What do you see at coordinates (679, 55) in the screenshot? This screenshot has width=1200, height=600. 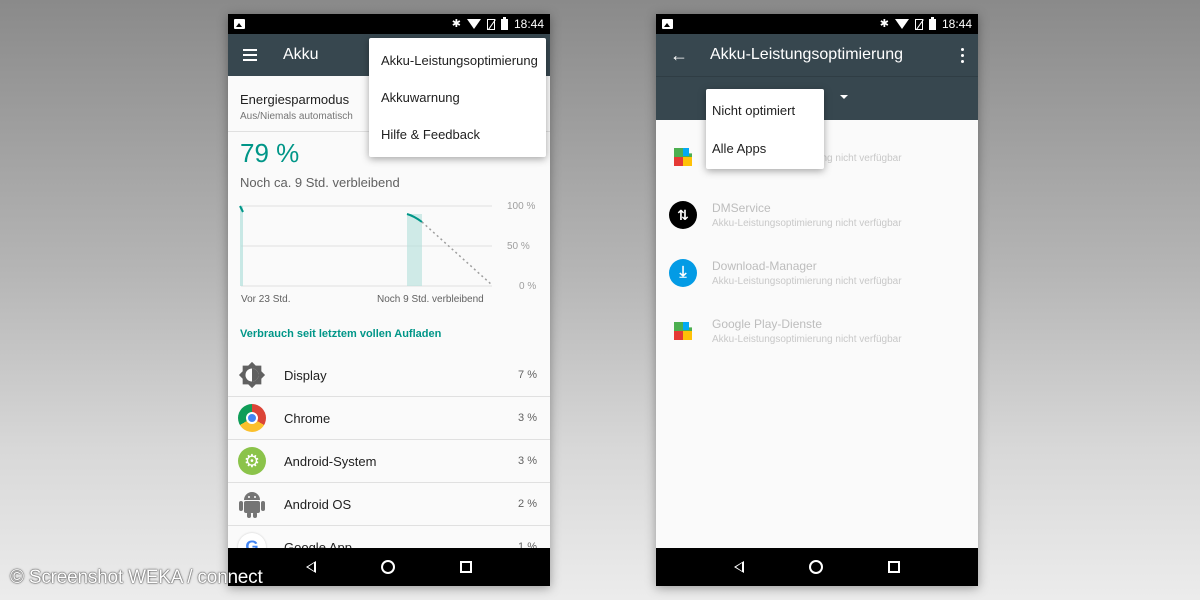 I see `back-arrow-icon: ←` at bounding box center [679, 55].